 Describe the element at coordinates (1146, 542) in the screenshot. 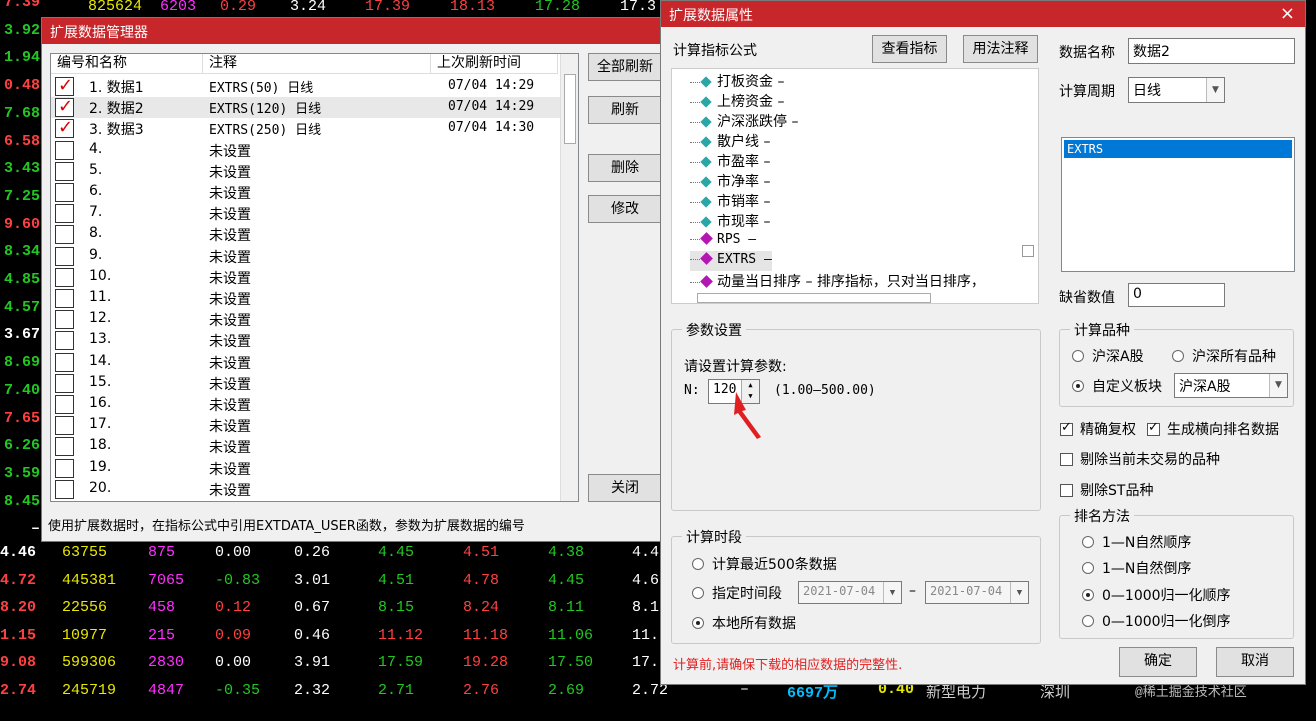

I see `rank-natural-asc-label: 1—N自然顺序` at that location.